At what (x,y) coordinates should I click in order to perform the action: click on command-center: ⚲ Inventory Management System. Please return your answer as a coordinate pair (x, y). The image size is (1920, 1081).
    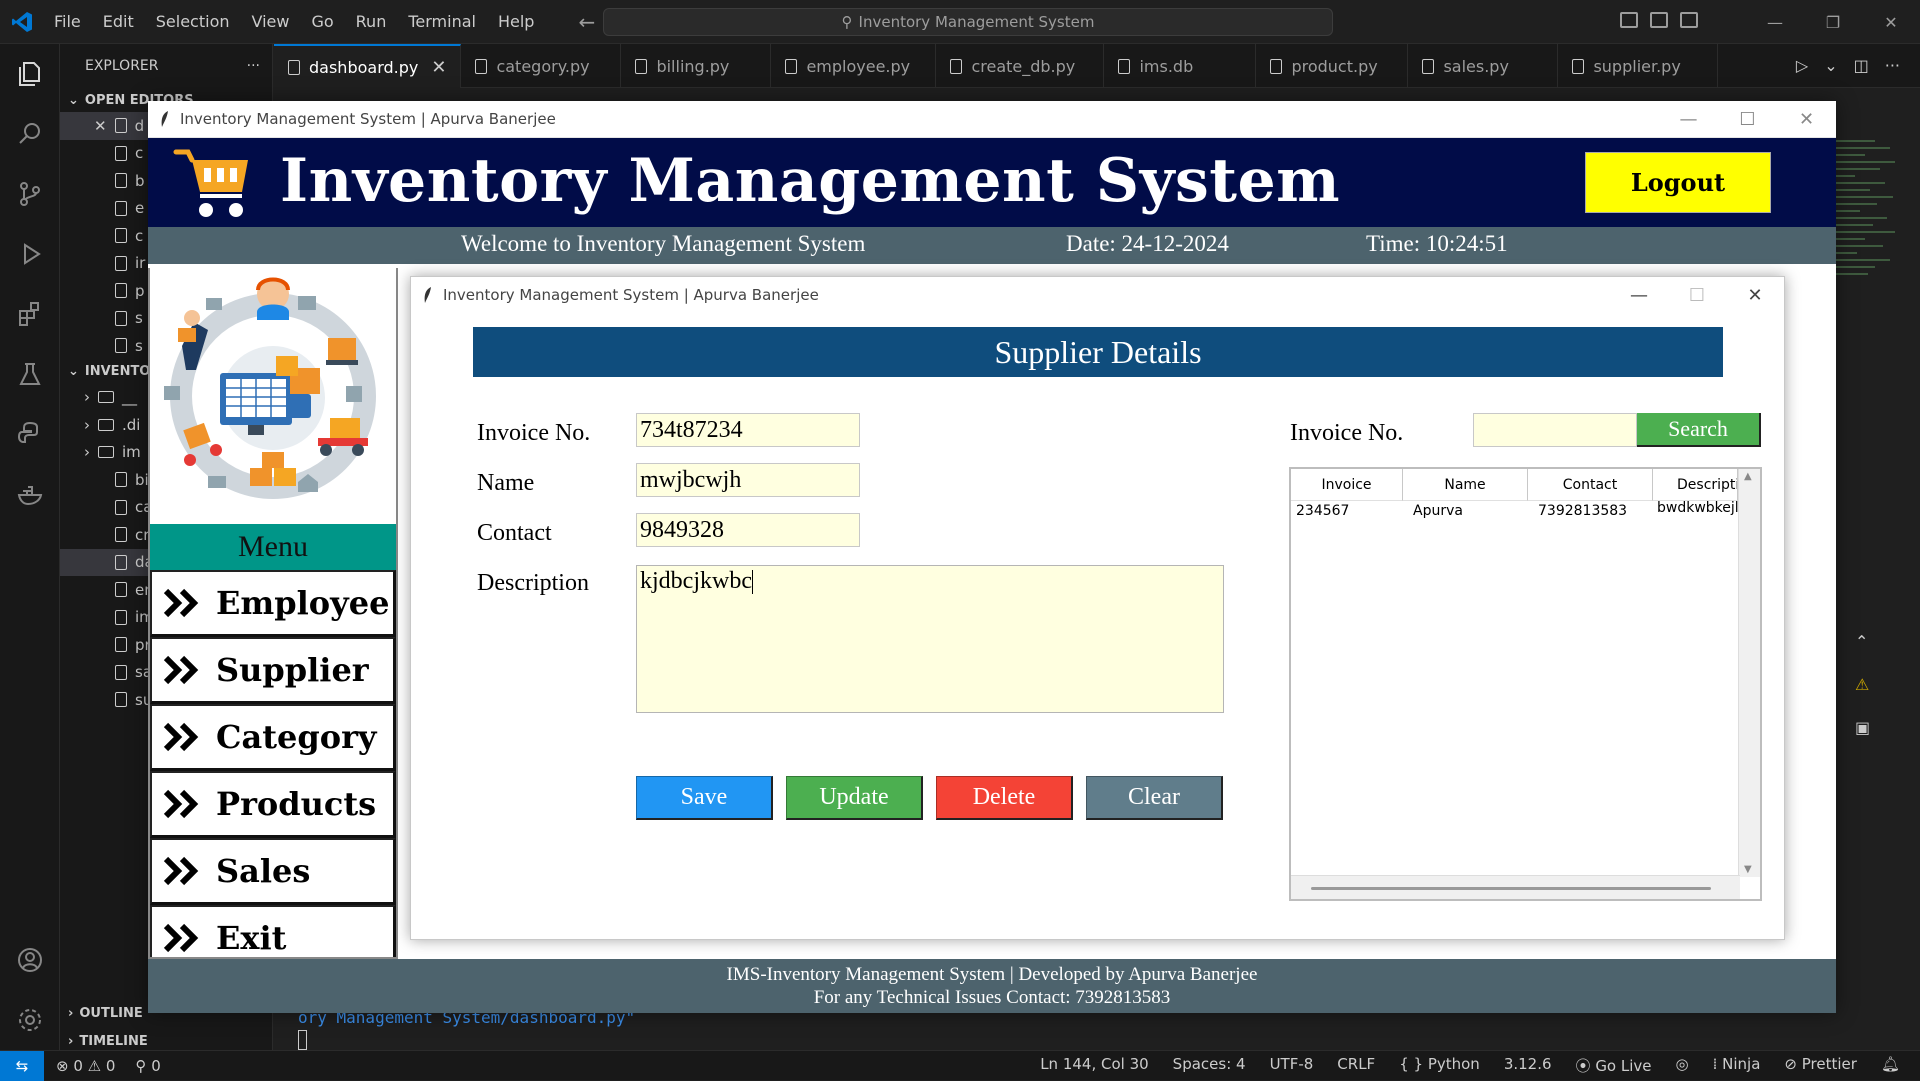
    Looking at the image, I should click on (968, 22).